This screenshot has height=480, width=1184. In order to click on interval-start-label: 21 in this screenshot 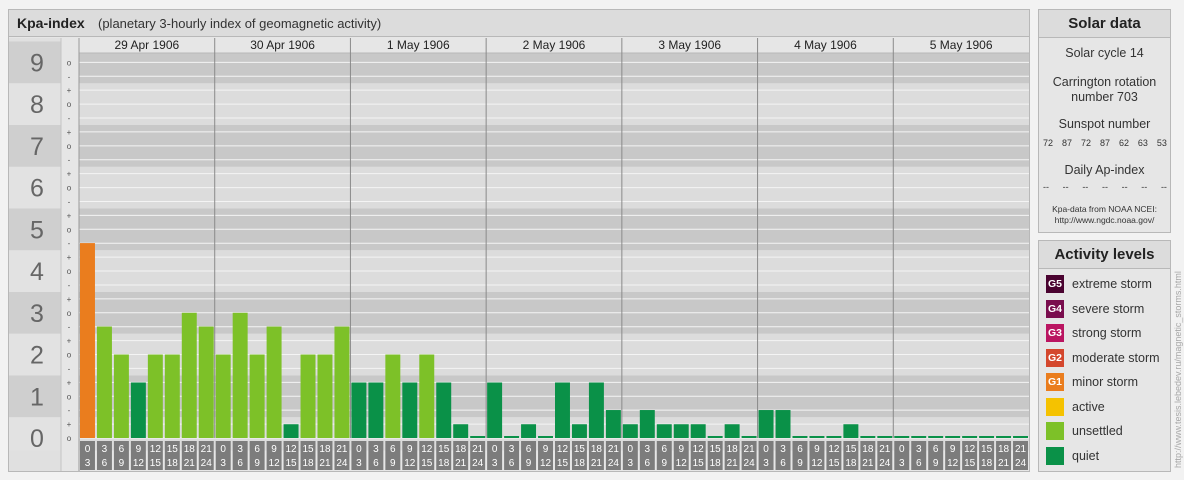, I will do `click(750, 449)`.